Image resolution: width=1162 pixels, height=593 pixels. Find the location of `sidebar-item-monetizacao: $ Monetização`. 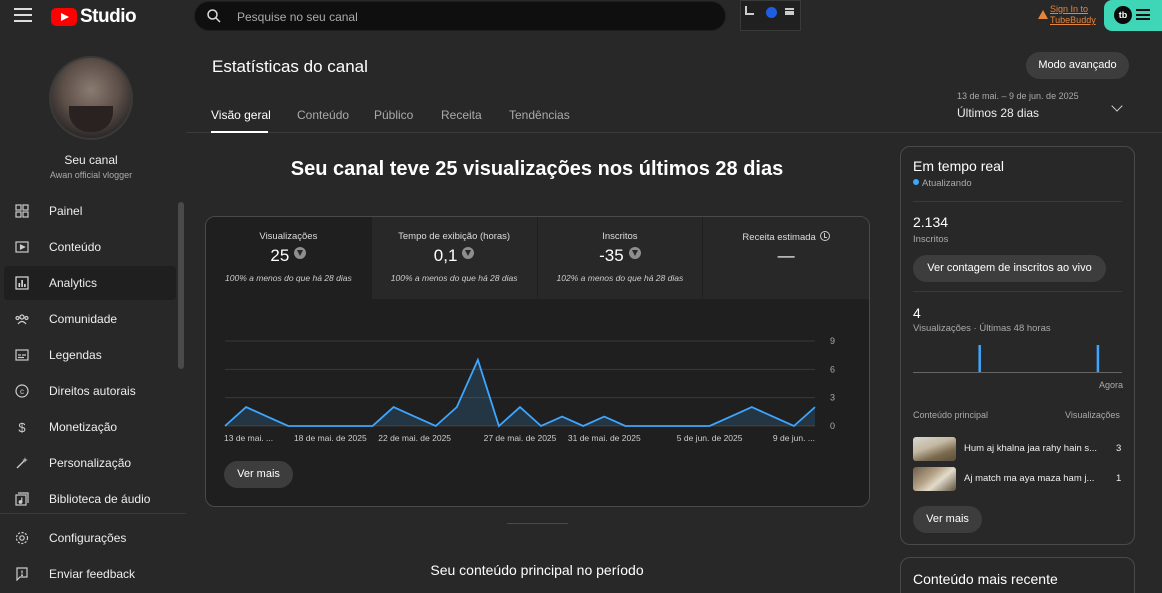

sidebar-item-monetizacao: $ Monetização is located at coordinates (90, 427).